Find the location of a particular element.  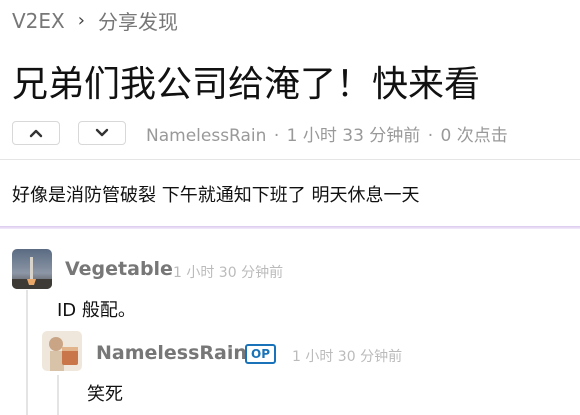

topic-content: 好像是消防管破裂 下午就通知下班了 明天休息一天 is located at coordinates (216, 195).